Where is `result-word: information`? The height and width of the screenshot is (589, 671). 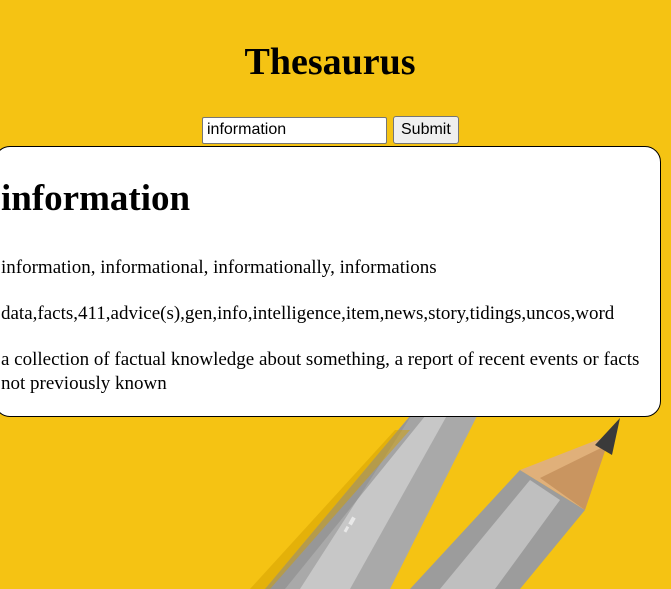 result-word: information is located at coordinates (96, 198).